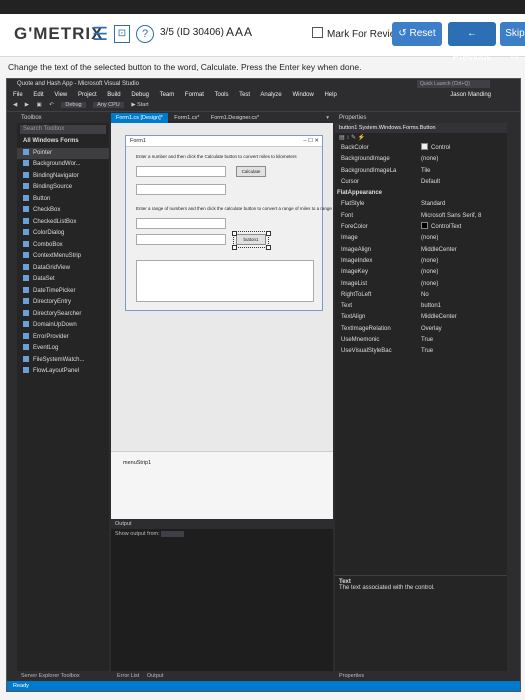 The height and width of the screenshot is (700, 525). Describe the element at coordinates (347, 138) in the screenshot. I see `alphabetical-icon: ↕` at that location.